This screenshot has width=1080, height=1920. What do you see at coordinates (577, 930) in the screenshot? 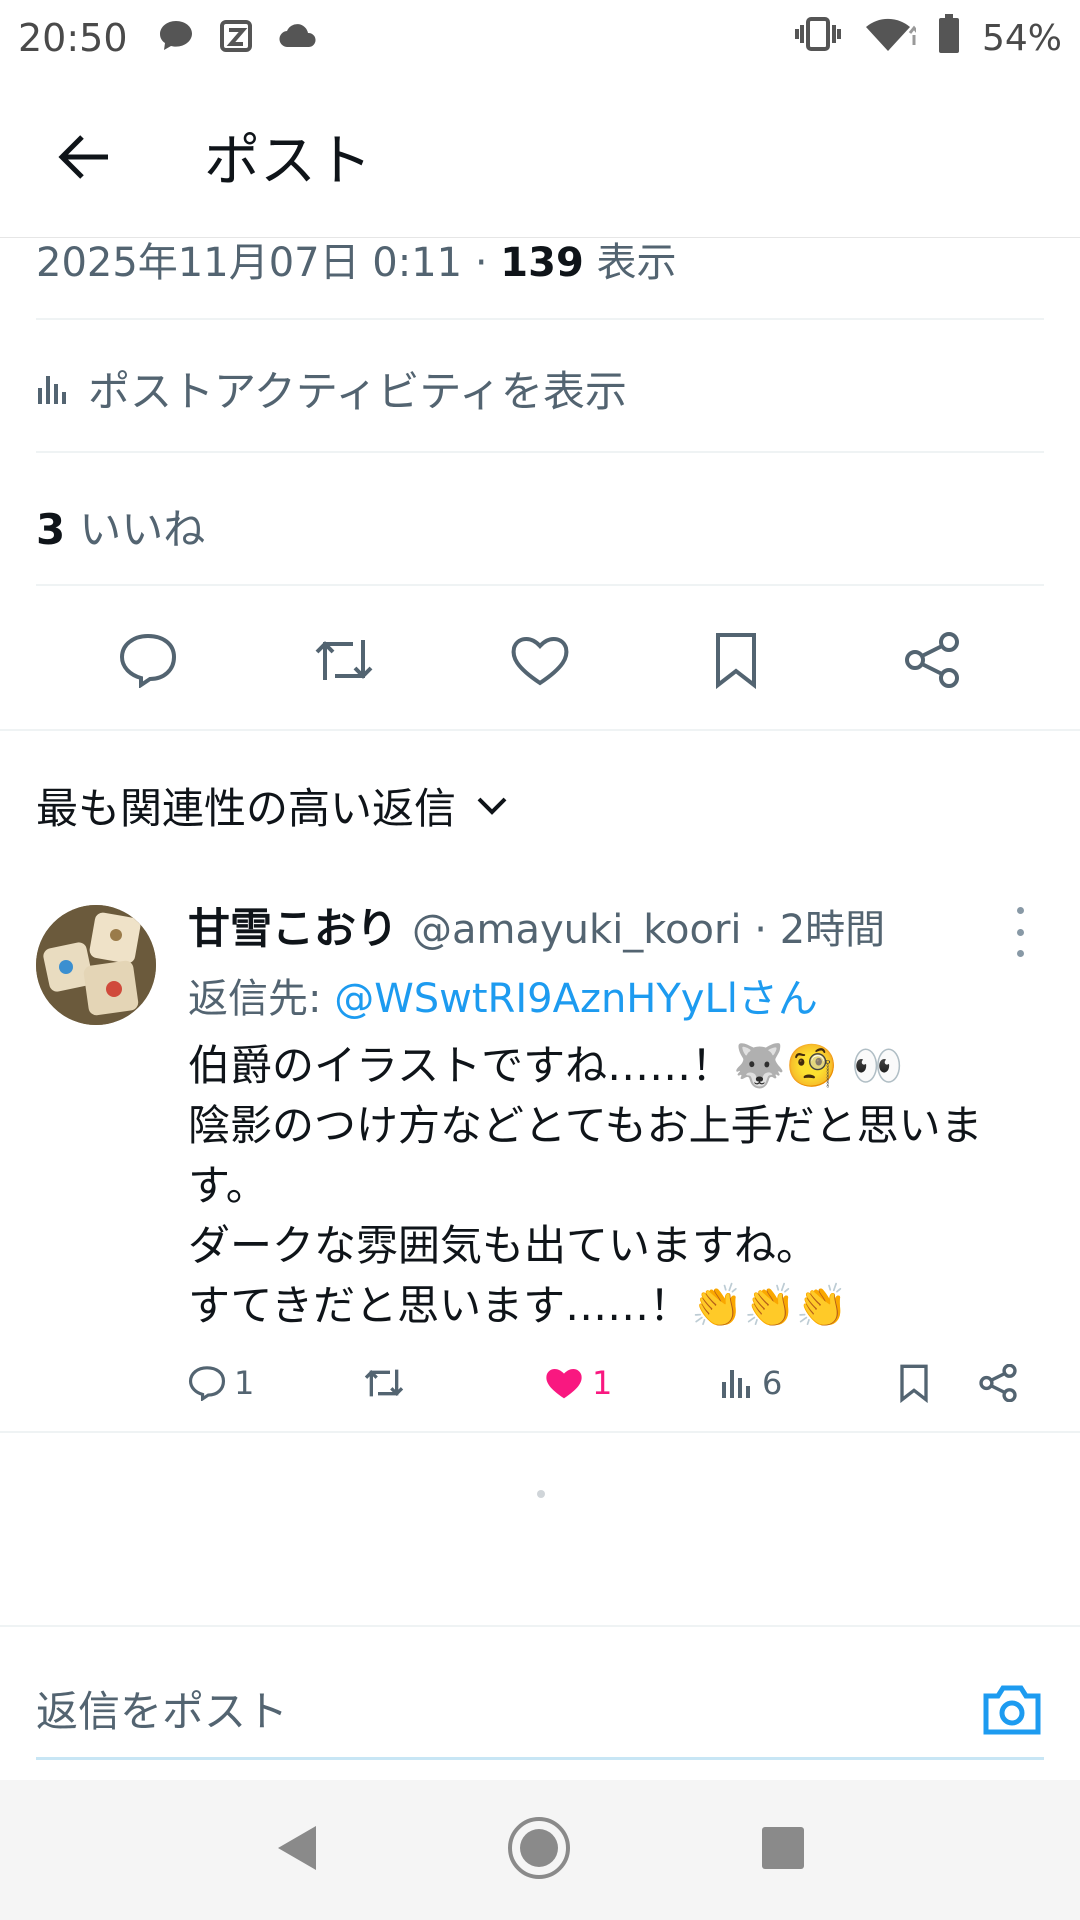
I see `reply-handle: @amayuki_koori` at bounding box center [577, 930].